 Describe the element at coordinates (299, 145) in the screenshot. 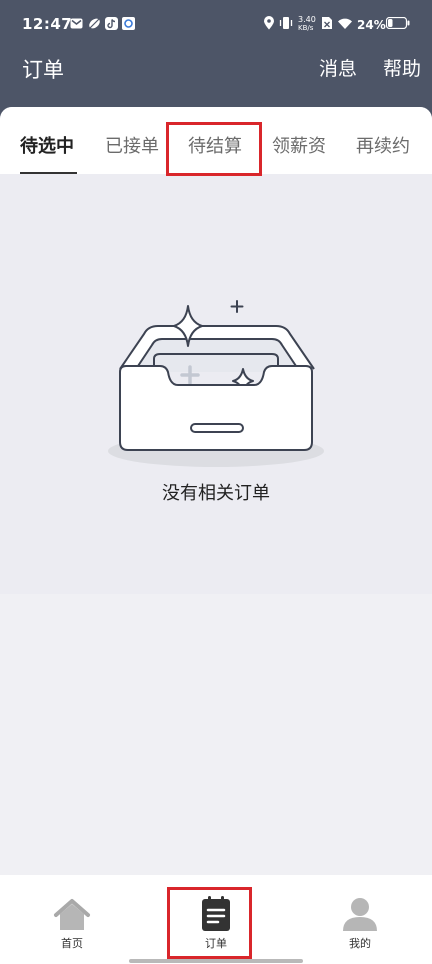

I see `tab-collect-salary: 领薪资` at that location.